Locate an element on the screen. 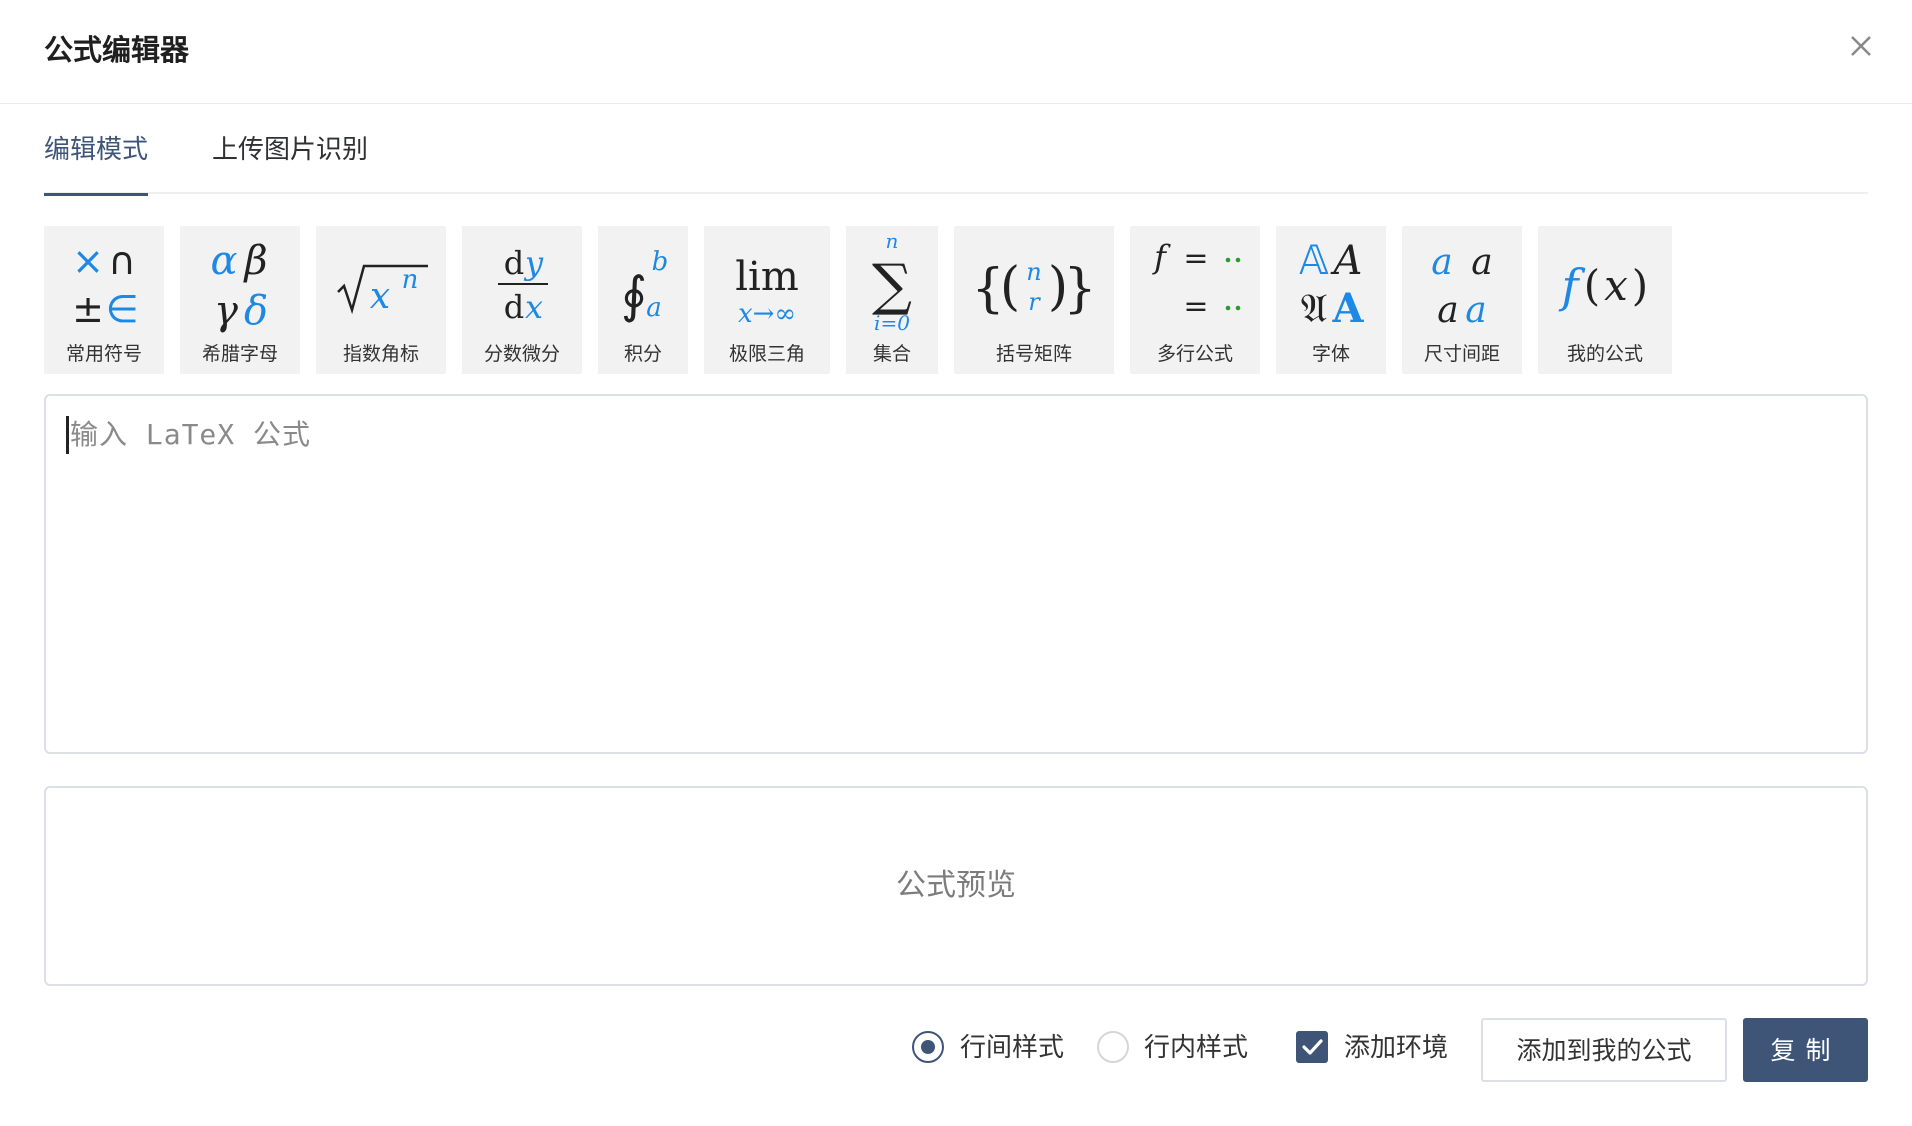  latex-input-placeholder: 输入 LaTeX 公式 is located at coordinates (191, 434).